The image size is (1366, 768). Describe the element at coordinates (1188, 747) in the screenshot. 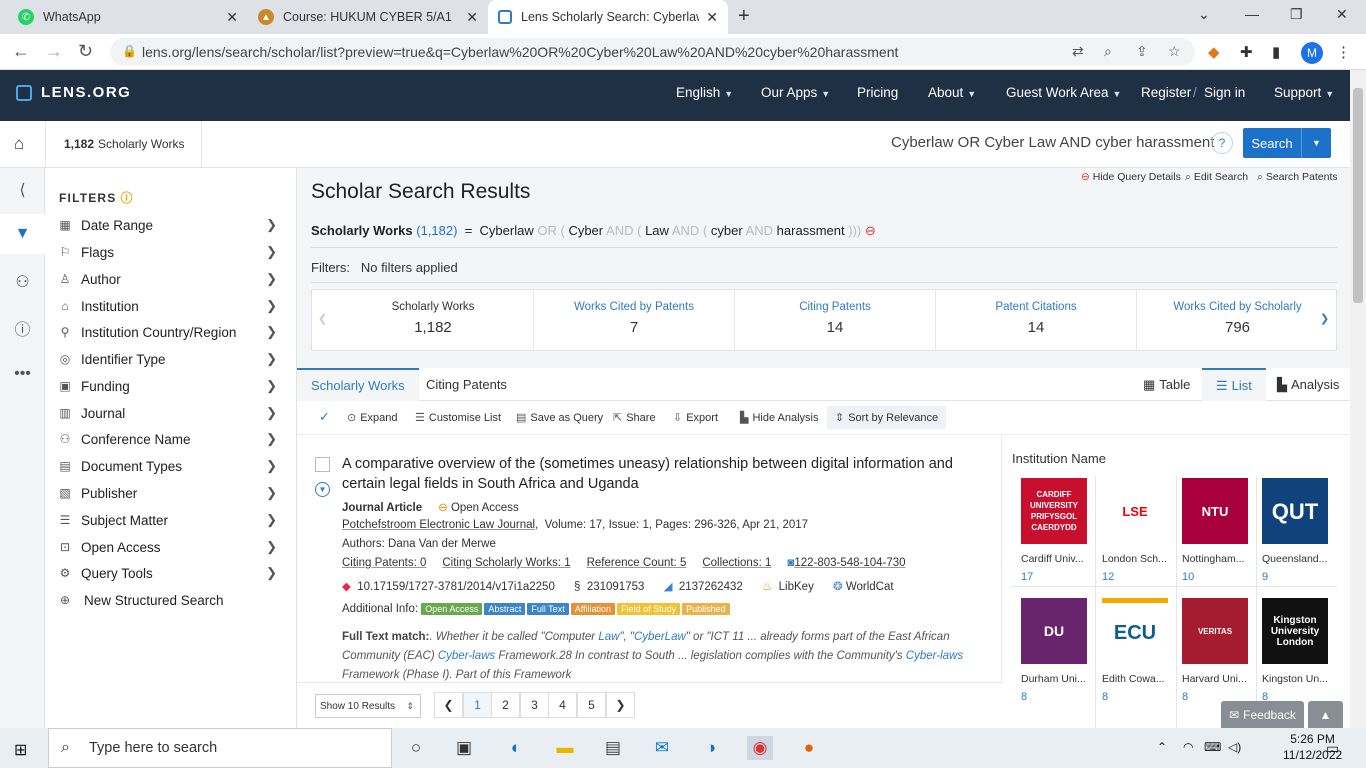

I see `network-icon: ◠` at that location.